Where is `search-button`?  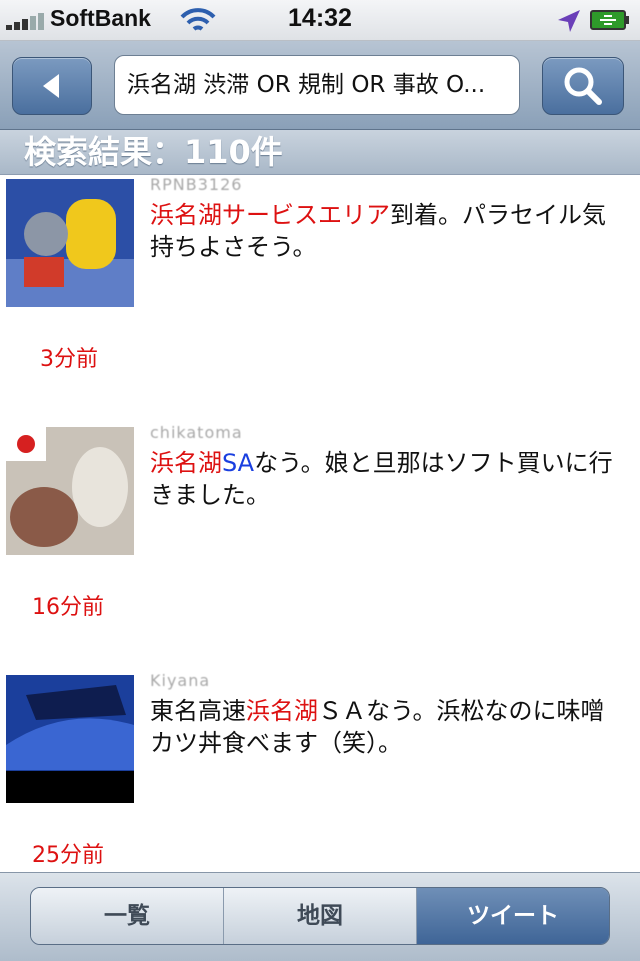 search-button is located at coordinates (583, 86).